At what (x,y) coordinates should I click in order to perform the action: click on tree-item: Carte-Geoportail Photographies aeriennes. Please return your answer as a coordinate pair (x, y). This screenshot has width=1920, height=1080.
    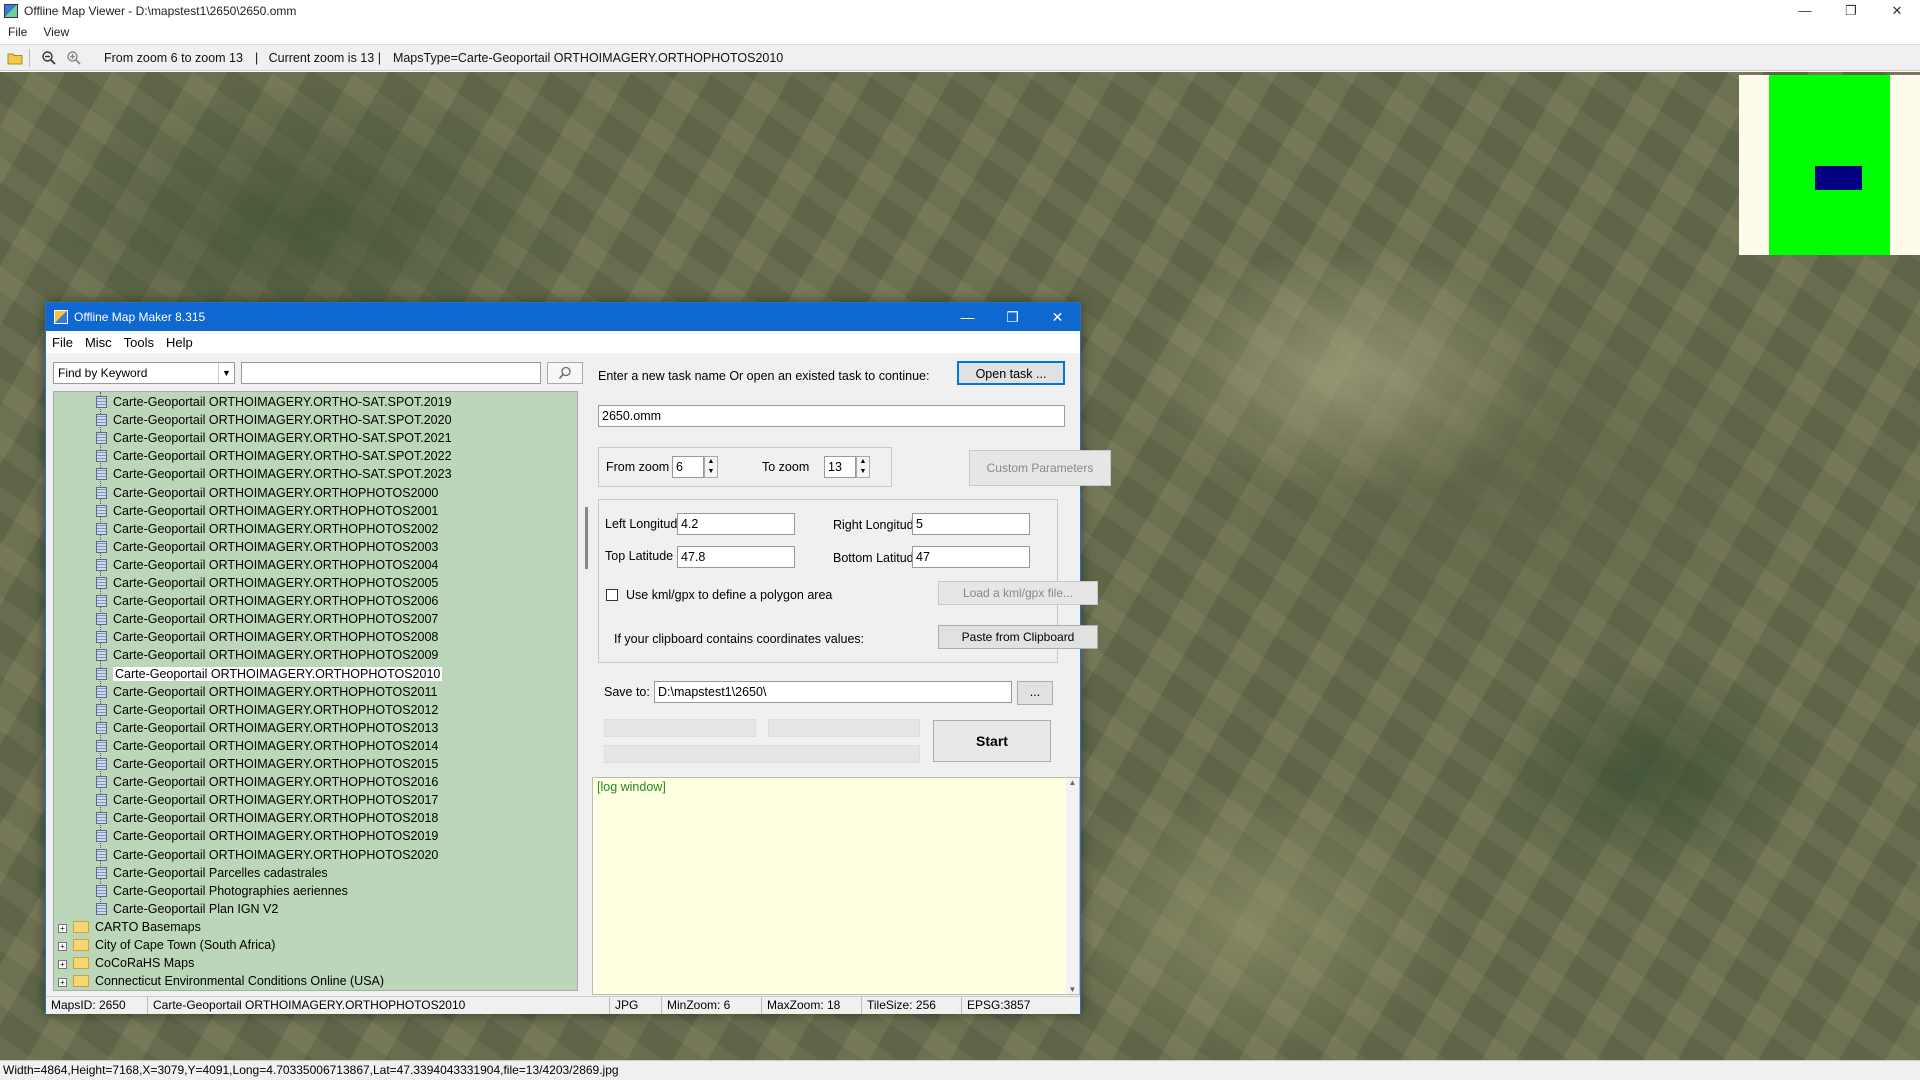
    Looking at the image, I should click on (222, 891).